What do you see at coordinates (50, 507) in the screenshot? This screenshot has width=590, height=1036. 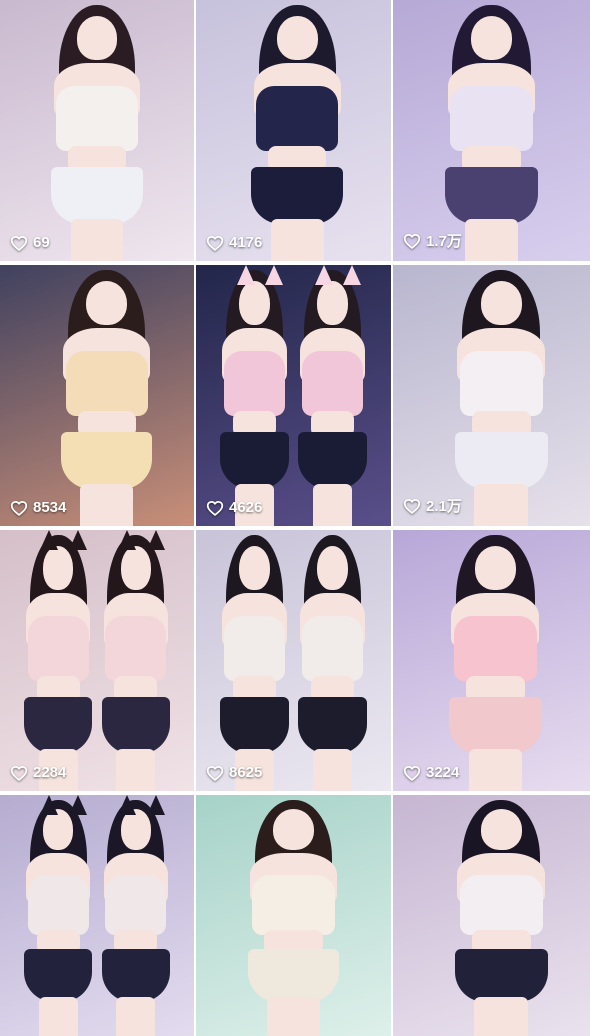 I see `like-count-text: 8534` at bounding box center [50, 507].